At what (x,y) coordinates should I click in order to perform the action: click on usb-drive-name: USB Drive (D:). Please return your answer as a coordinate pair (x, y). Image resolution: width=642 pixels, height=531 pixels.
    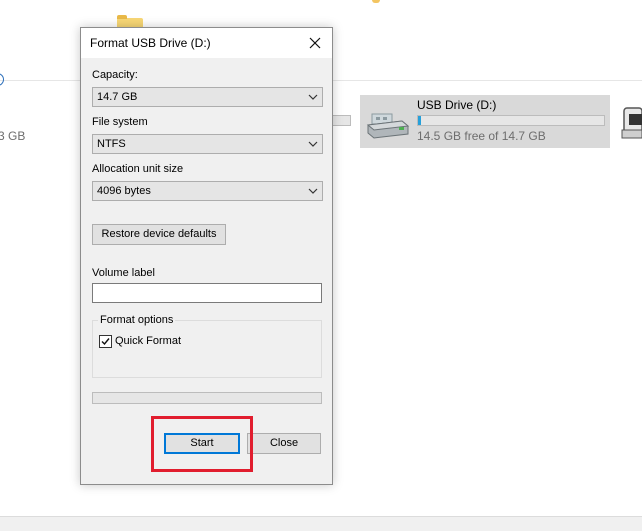
    Looking at the image, I should click on (457, 105).